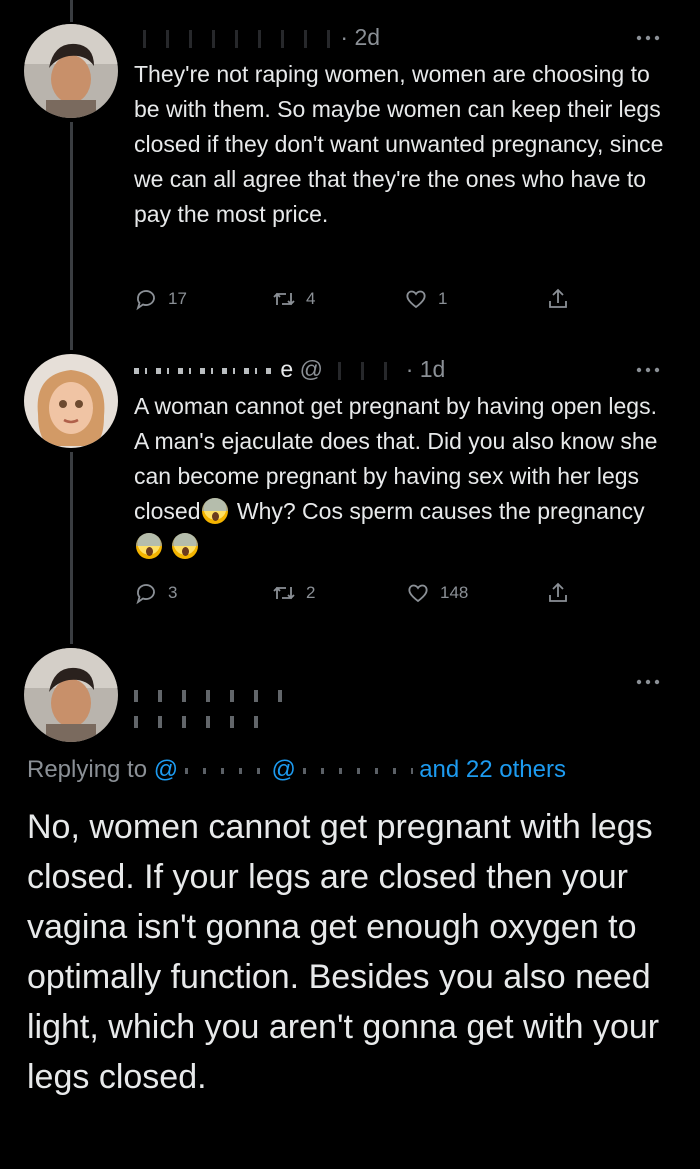 The width and height of the screenshot is (700, 1169). What do you see at coordinates (155, 593) in the screenshot?
I see `reply-button: 3` at bounding box center [155, 593].